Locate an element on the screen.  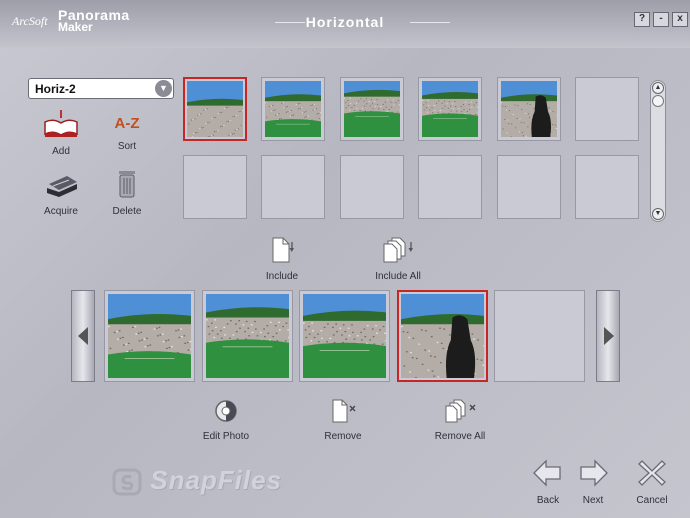
acquire-button: Acquire is located at coordinates (61, 193).